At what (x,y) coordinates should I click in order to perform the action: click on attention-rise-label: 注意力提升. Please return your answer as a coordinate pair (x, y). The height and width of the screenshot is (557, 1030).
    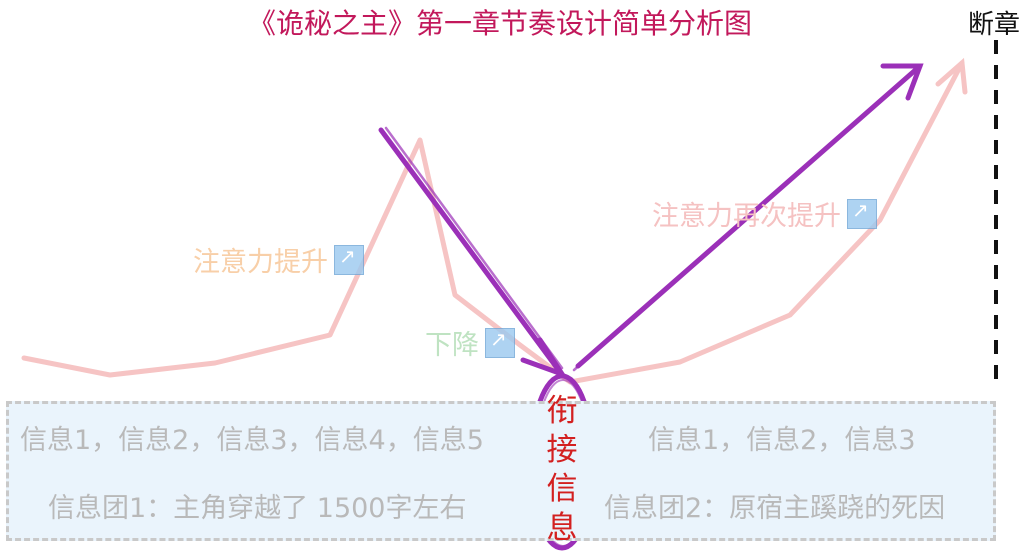
    Looking at the image, I should click on (278, 259).